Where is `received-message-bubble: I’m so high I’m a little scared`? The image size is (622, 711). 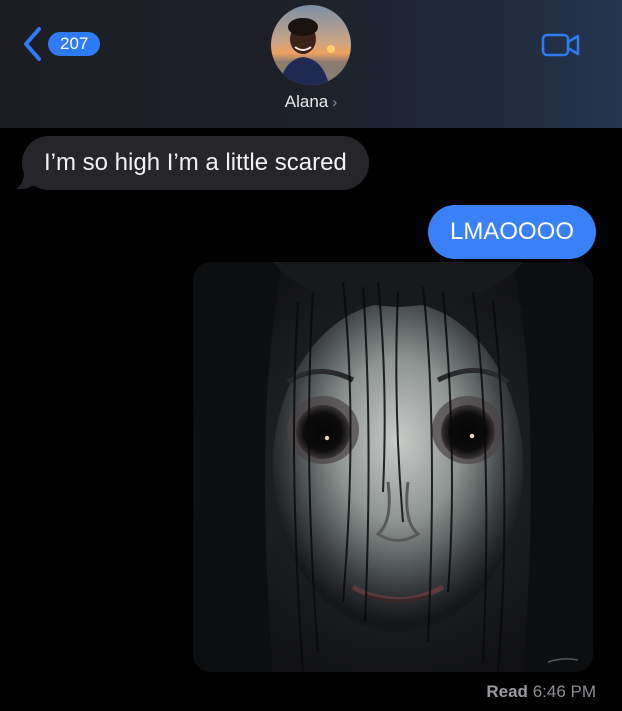
received-message-bubble: I’m so high I’m a little scared is located at coordinates (195, 163).